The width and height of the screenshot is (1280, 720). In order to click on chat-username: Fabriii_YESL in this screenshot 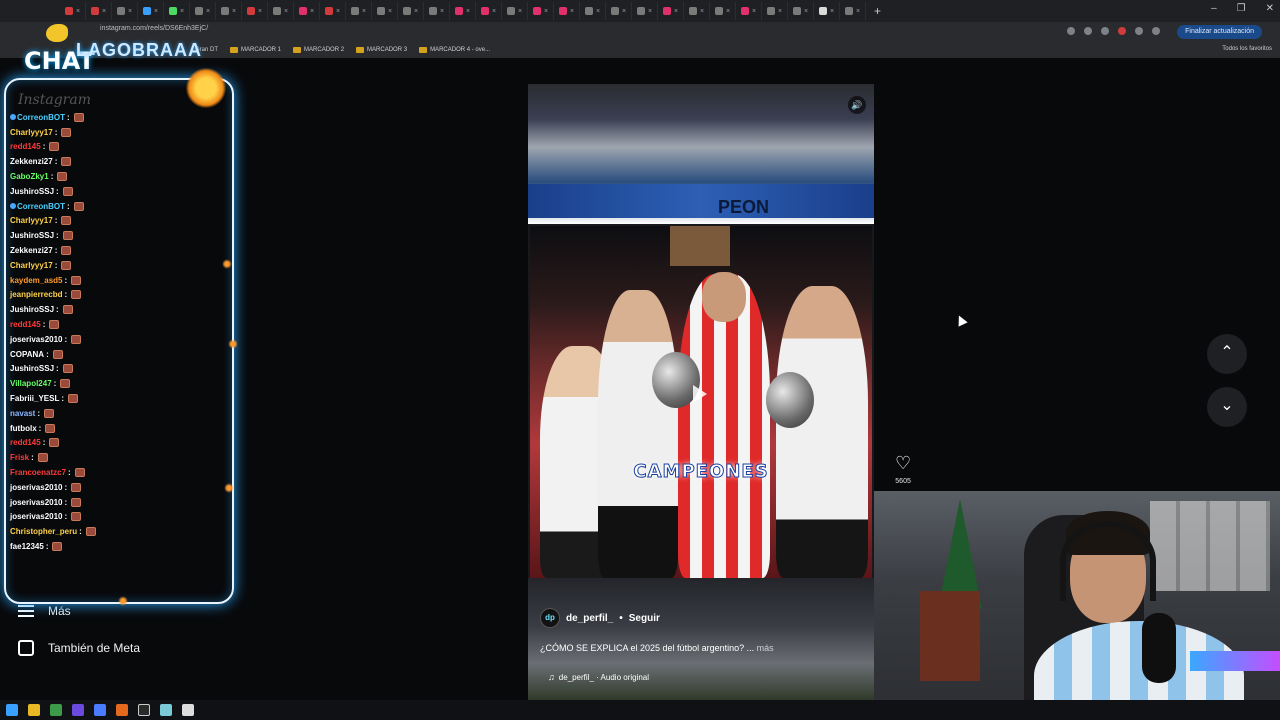, I will do `click(34, 398)`.